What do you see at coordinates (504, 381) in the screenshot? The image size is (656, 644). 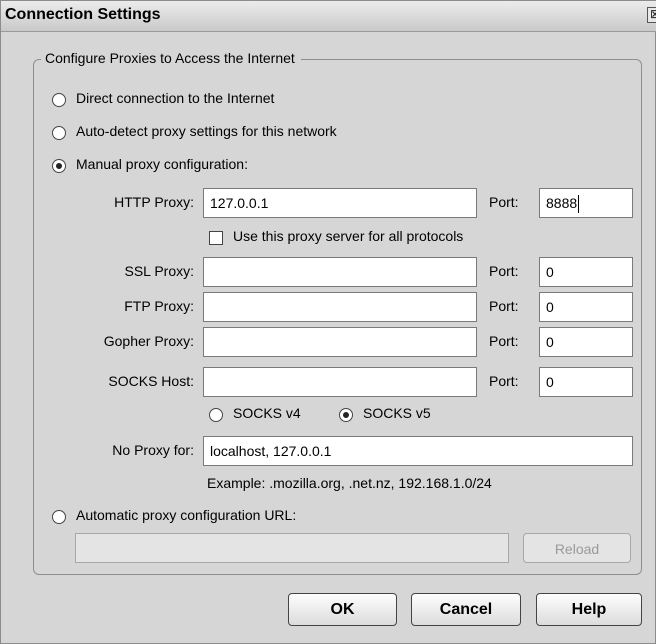 I see `socks-port-label: Port:` at bounding box center [504, 381].